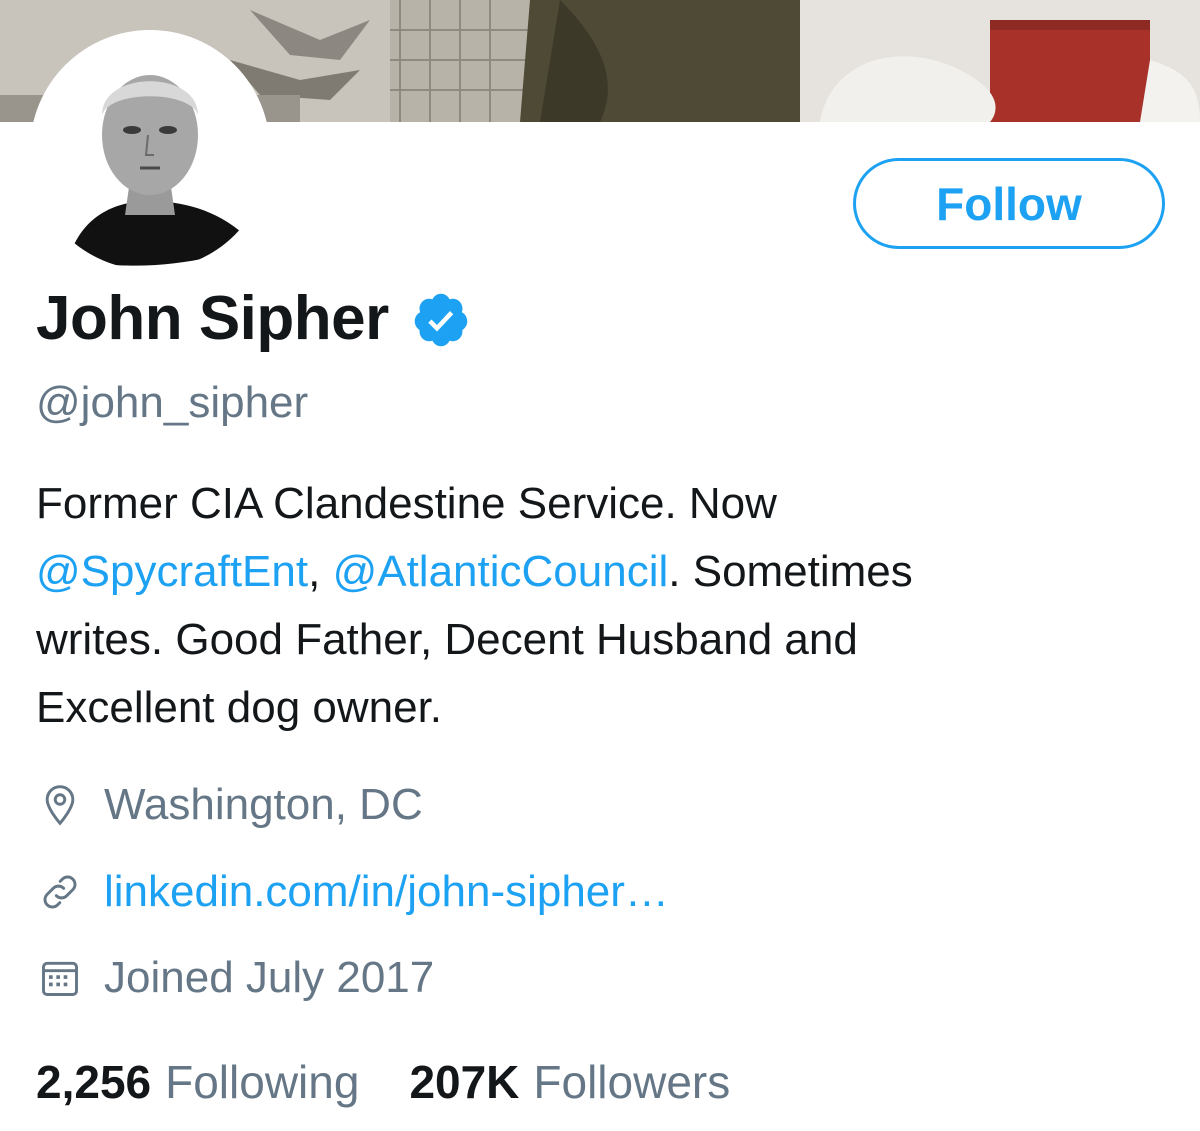  What do you see at coordinates (172, 571) in the screenshot?
I see `mention-link-spycraftent: @SpycraftEnt` at bounding box center [172, 571].